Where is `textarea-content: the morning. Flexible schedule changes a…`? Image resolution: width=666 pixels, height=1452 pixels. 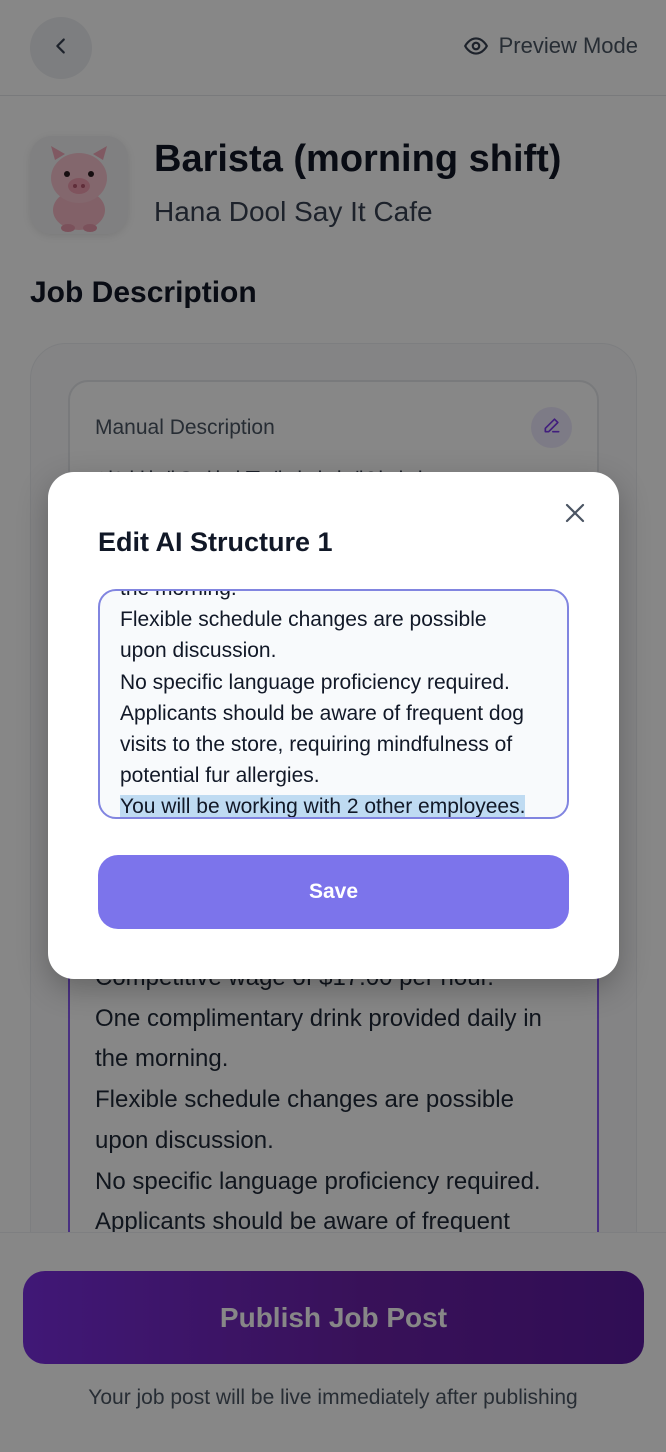
textarea-content: the morning. Flexible schedule changes a… is located at coordinates (340, 705).